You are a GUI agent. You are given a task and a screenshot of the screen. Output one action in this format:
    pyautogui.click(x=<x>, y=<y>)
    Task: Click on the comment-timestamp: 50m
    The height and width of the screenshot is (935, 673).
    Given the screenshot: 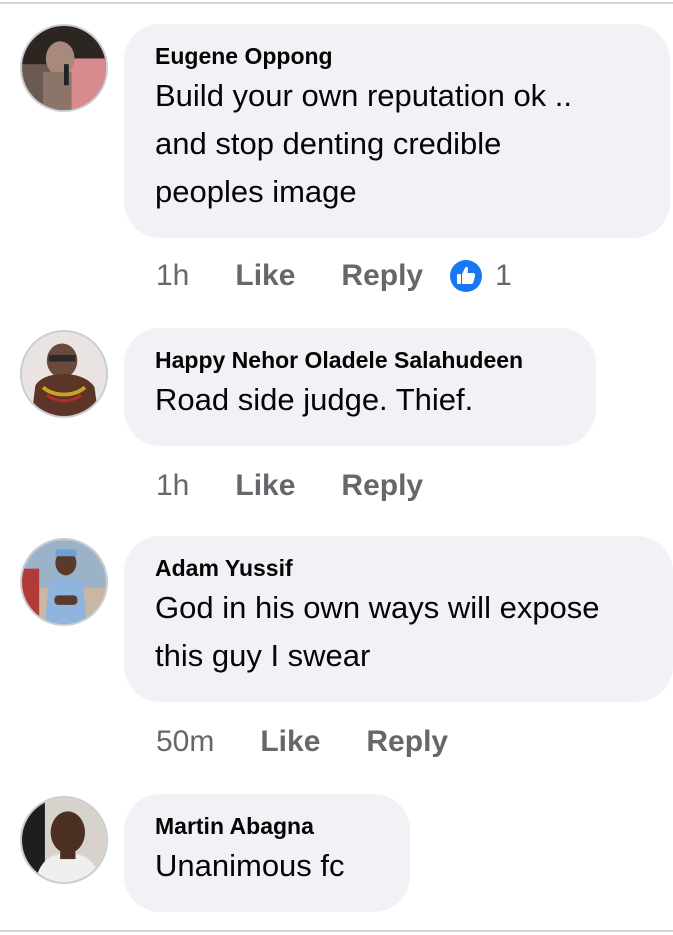 What is the action you would take?
    pyautogui.click(x=185, y=742)
    